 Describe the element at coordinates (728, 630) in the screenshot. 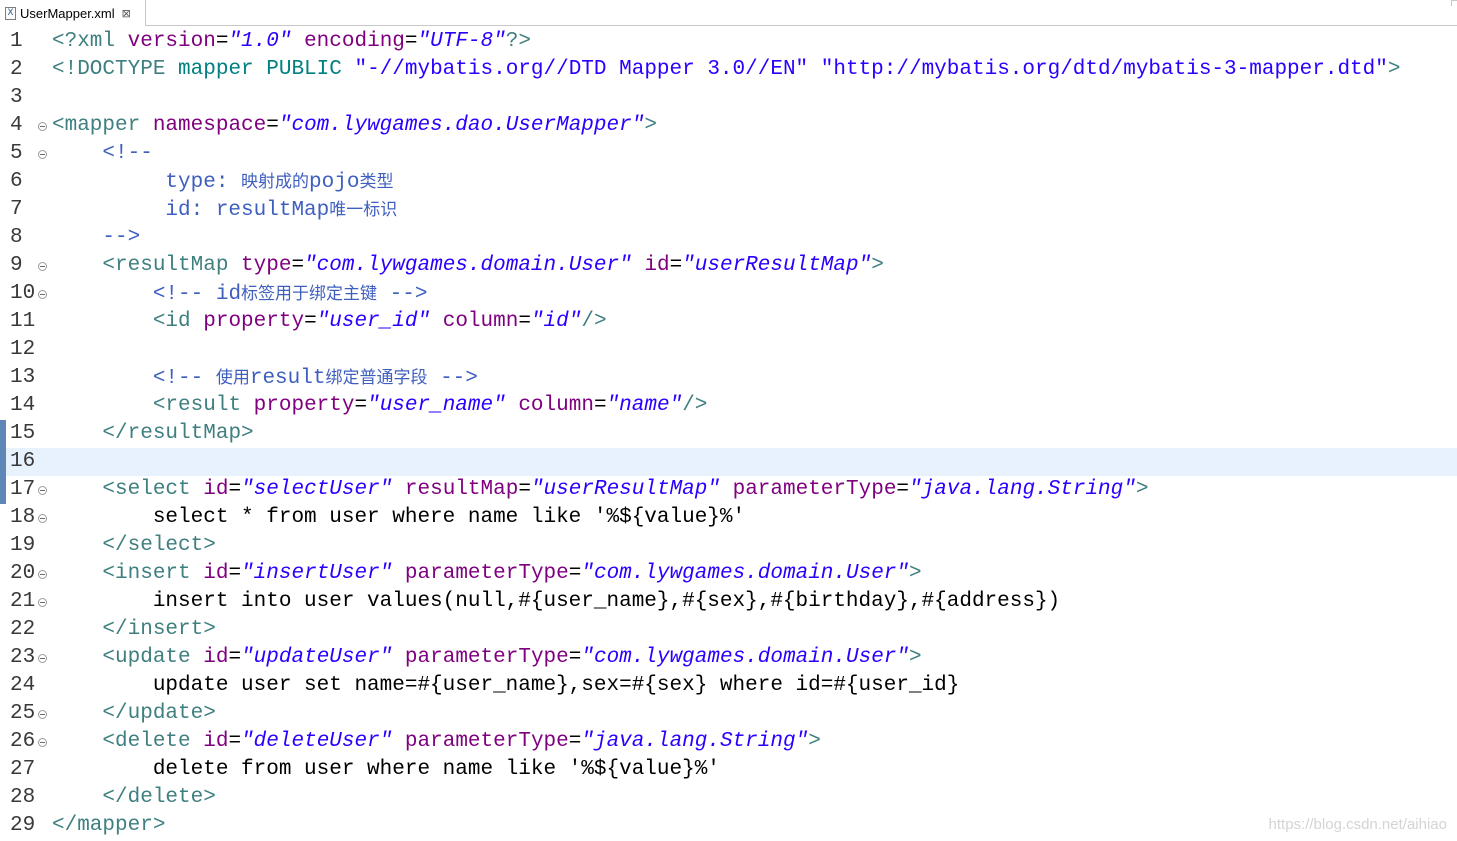

I see `code-line: 22 </insert>` at that location.